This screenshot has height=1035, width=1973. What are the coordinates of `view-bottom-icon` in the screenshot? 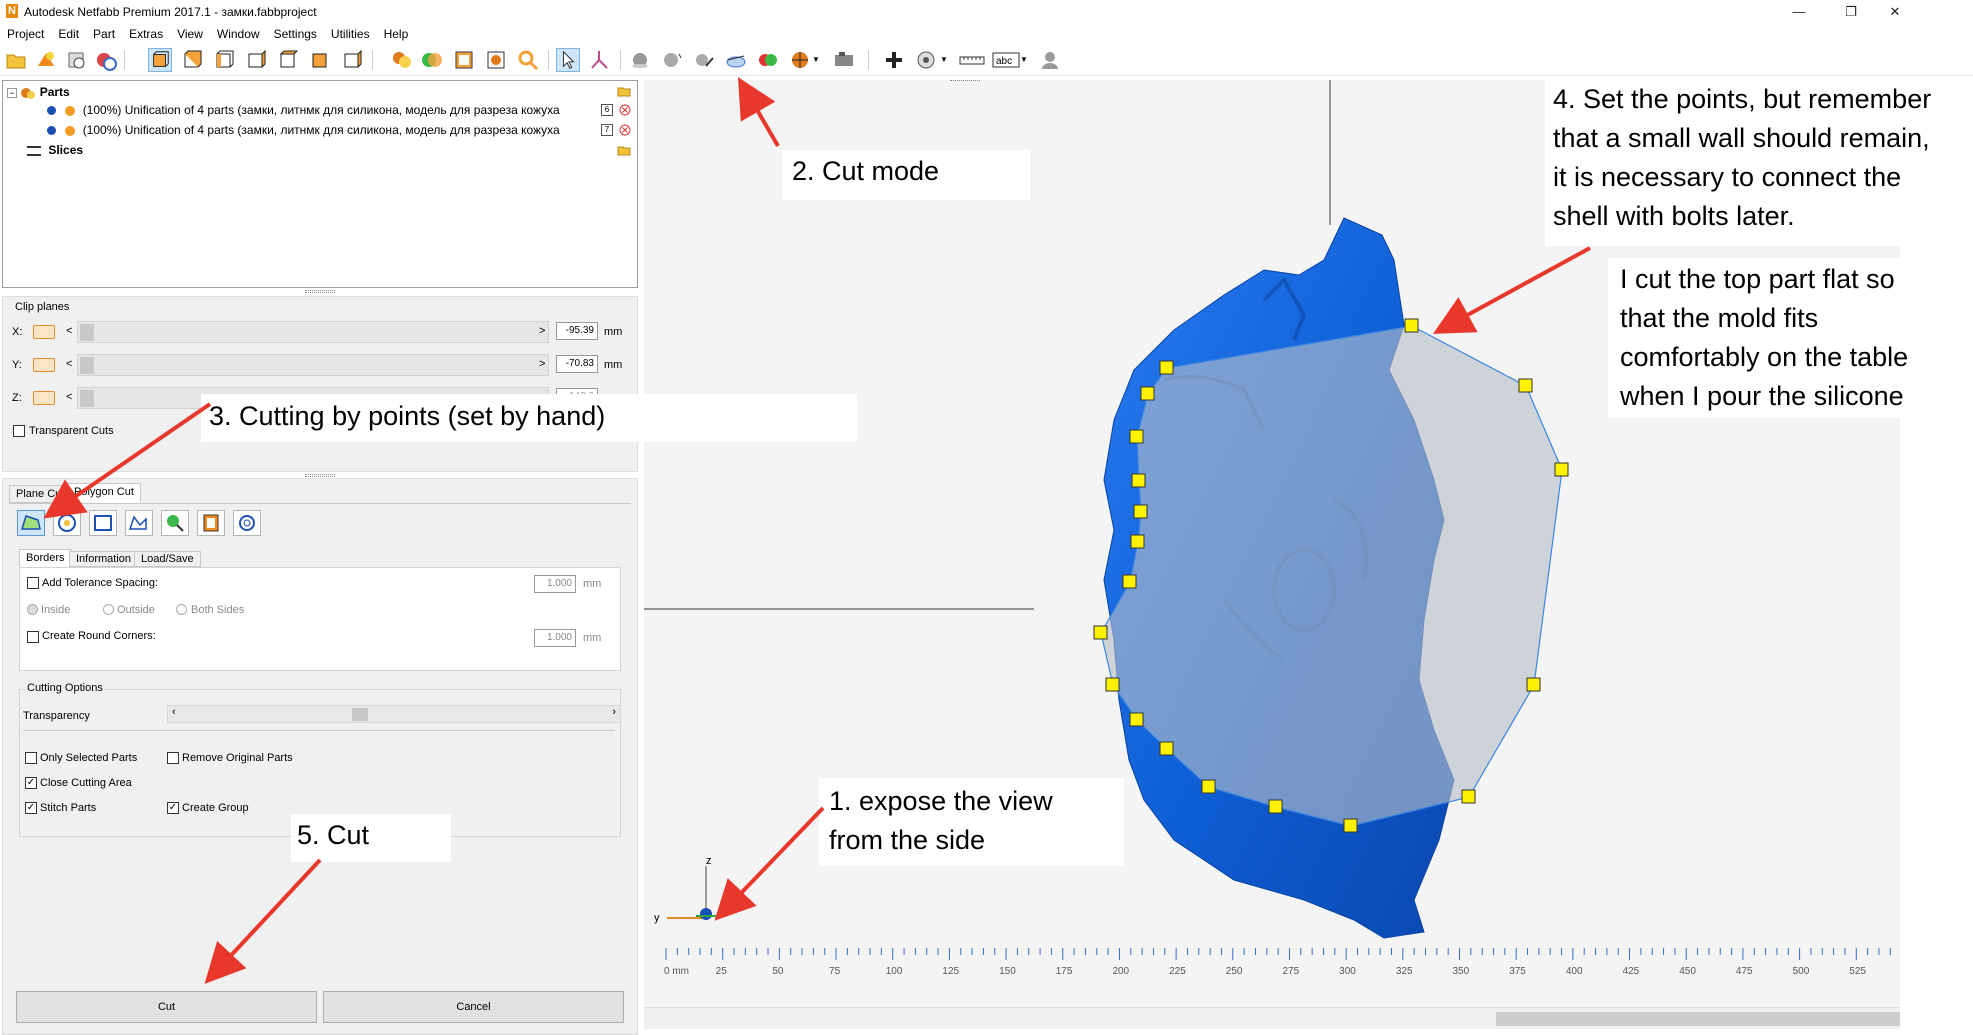 It's located at (320, 60).